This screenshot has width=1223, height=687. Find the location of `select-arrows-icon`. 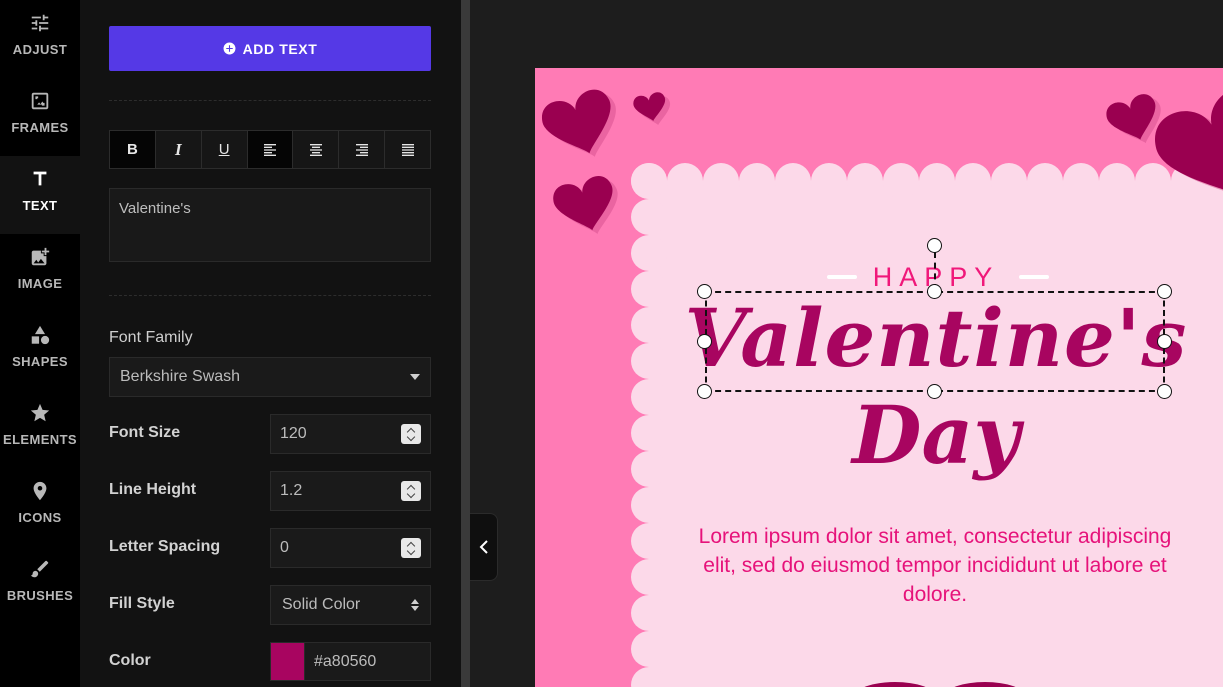

select-arrows-icon is located at coordinates (415, 605).